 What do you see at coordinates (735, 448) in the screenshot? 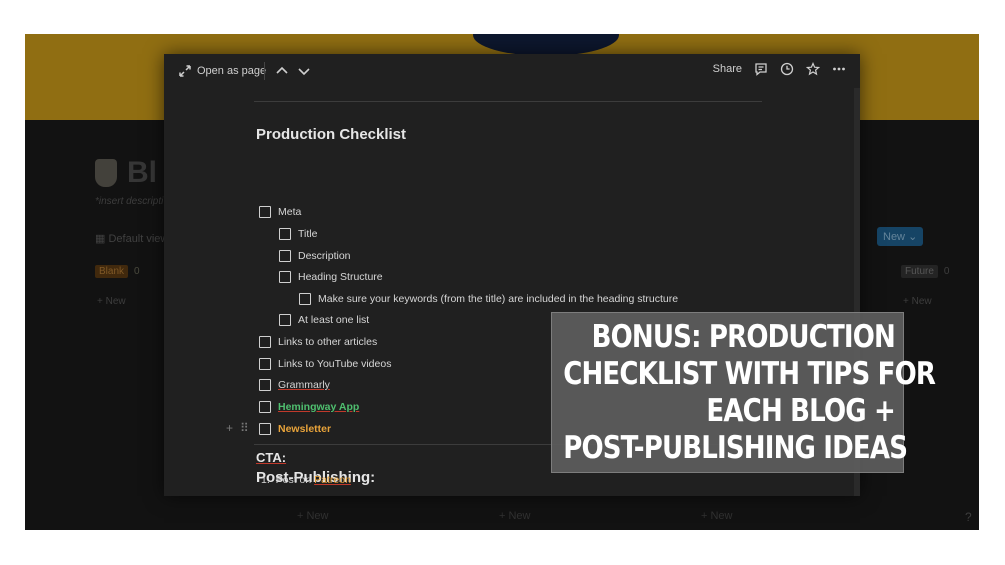
I see `caption-line: POST-PUBLISHING IDEAS` at bounding box center [735, 448].